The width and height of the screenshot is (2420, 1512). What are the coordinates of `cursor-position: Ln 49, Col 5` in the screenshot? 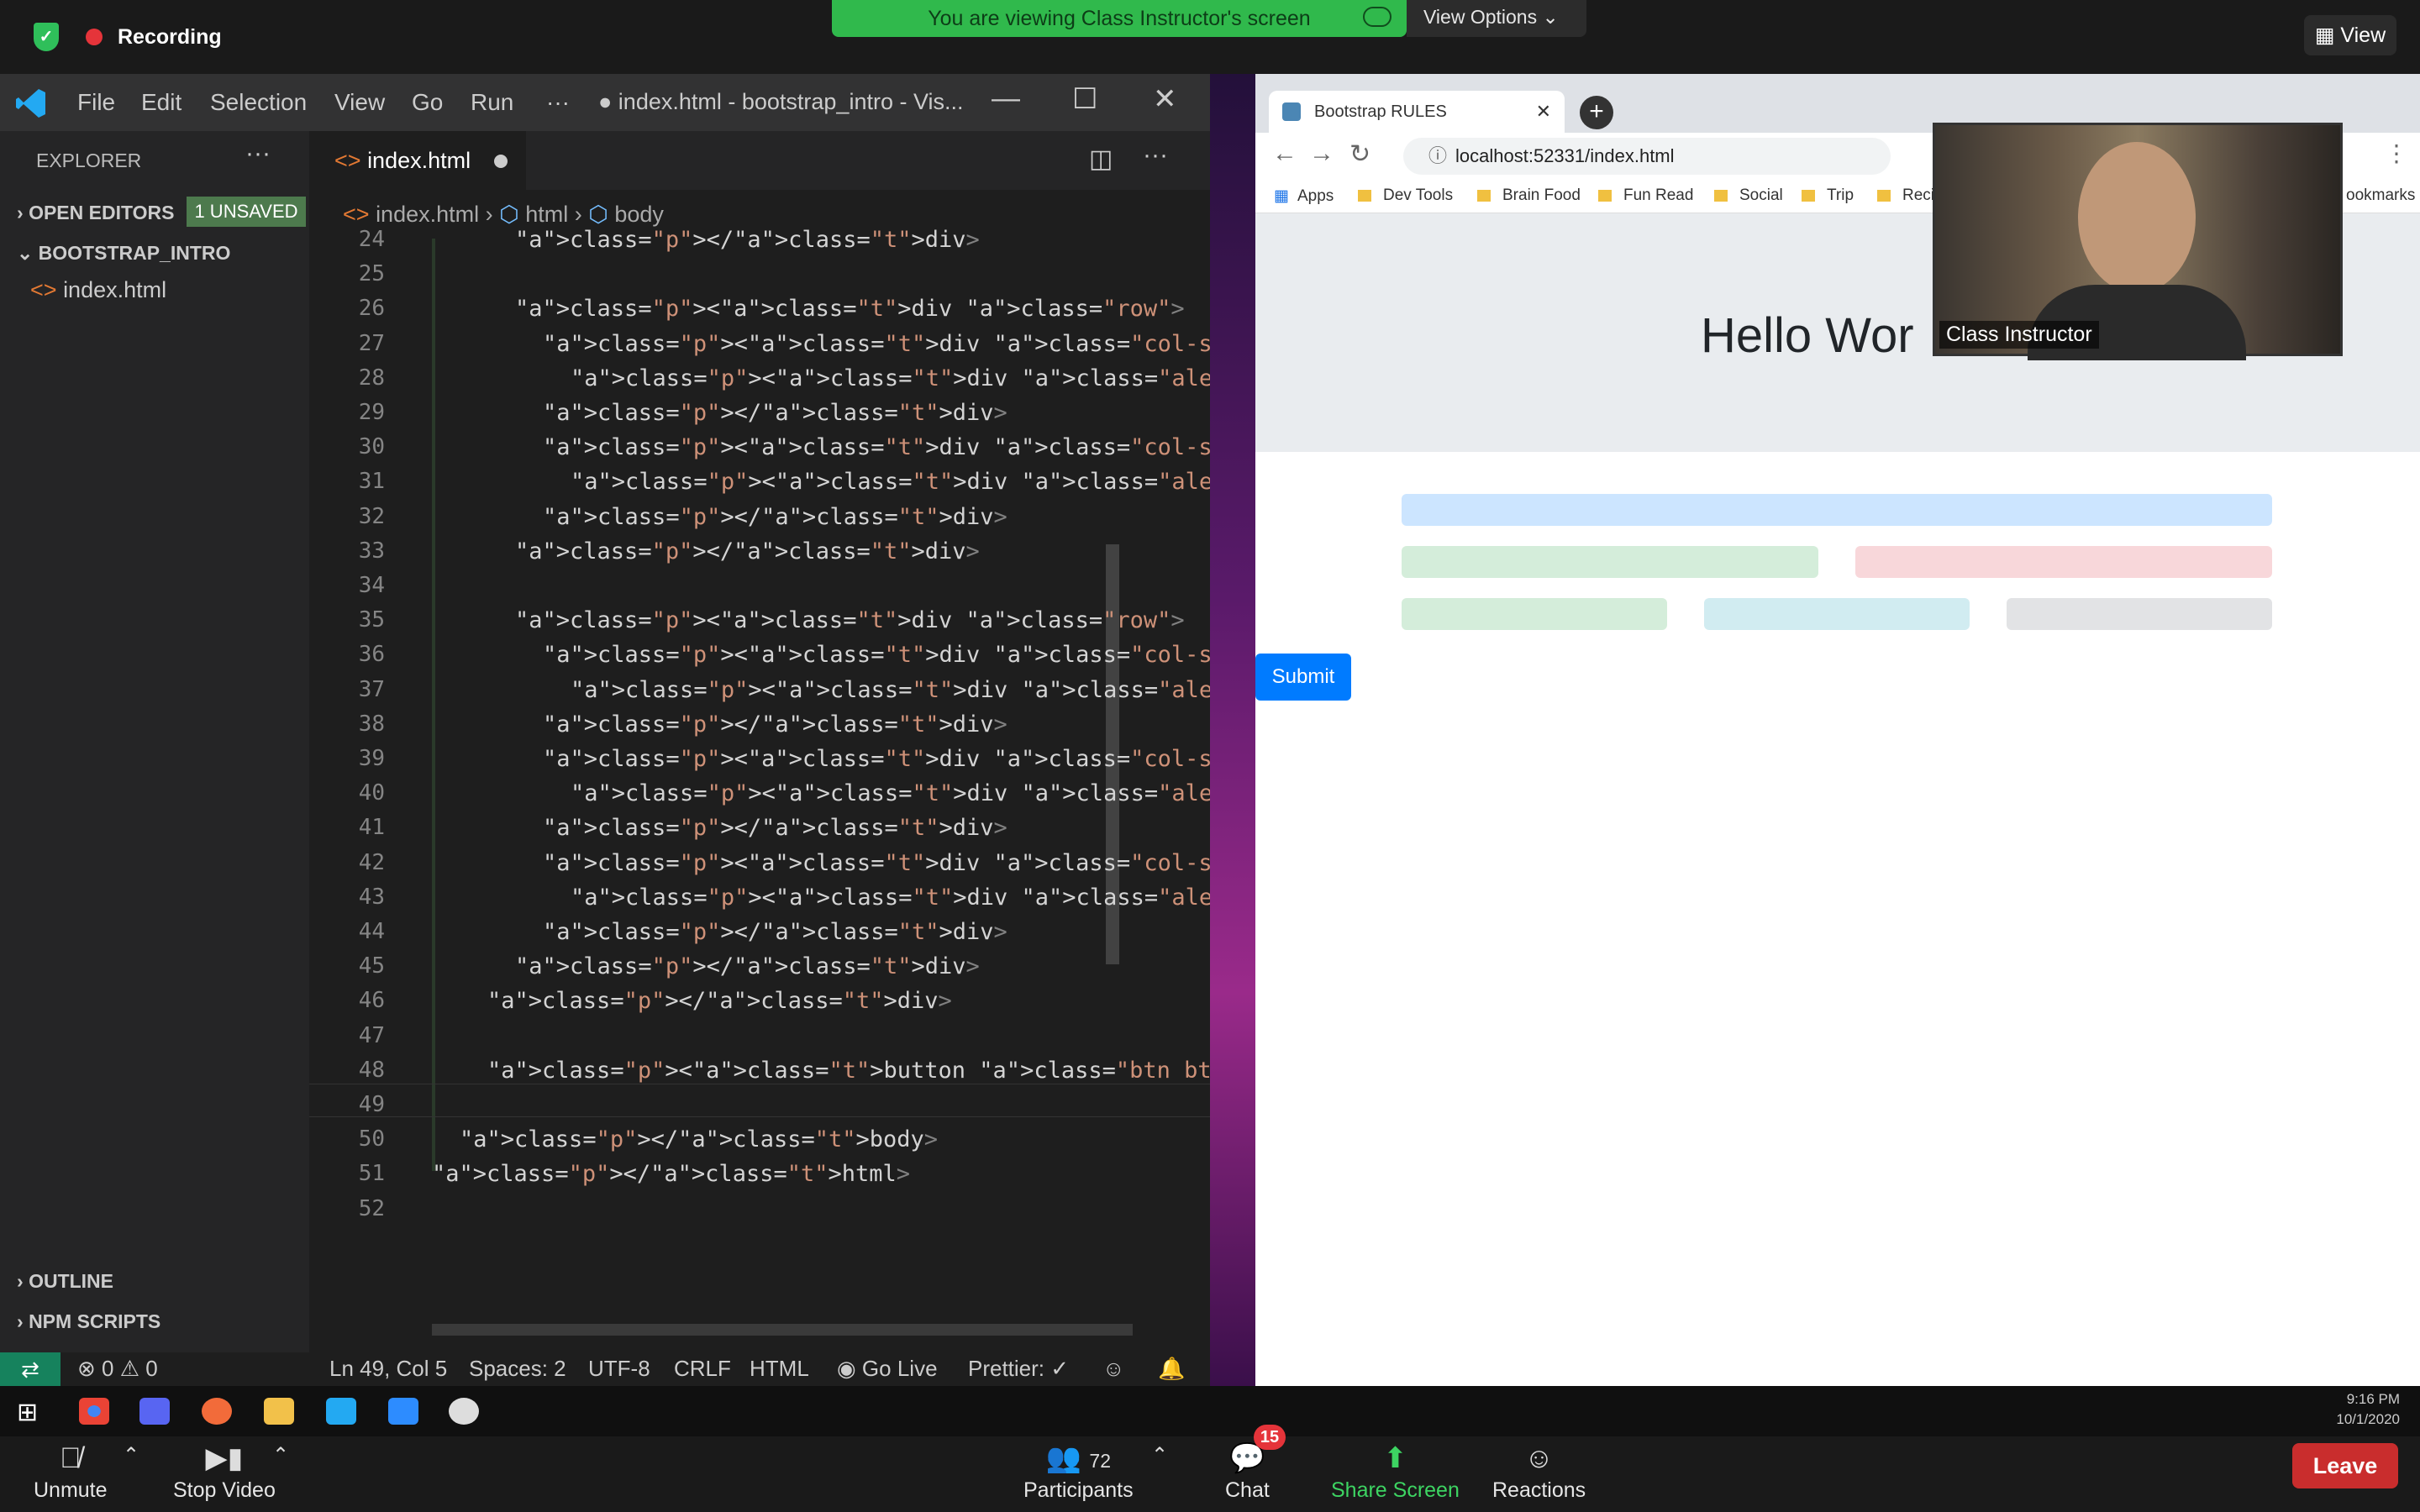 It's located at (388, 1369).